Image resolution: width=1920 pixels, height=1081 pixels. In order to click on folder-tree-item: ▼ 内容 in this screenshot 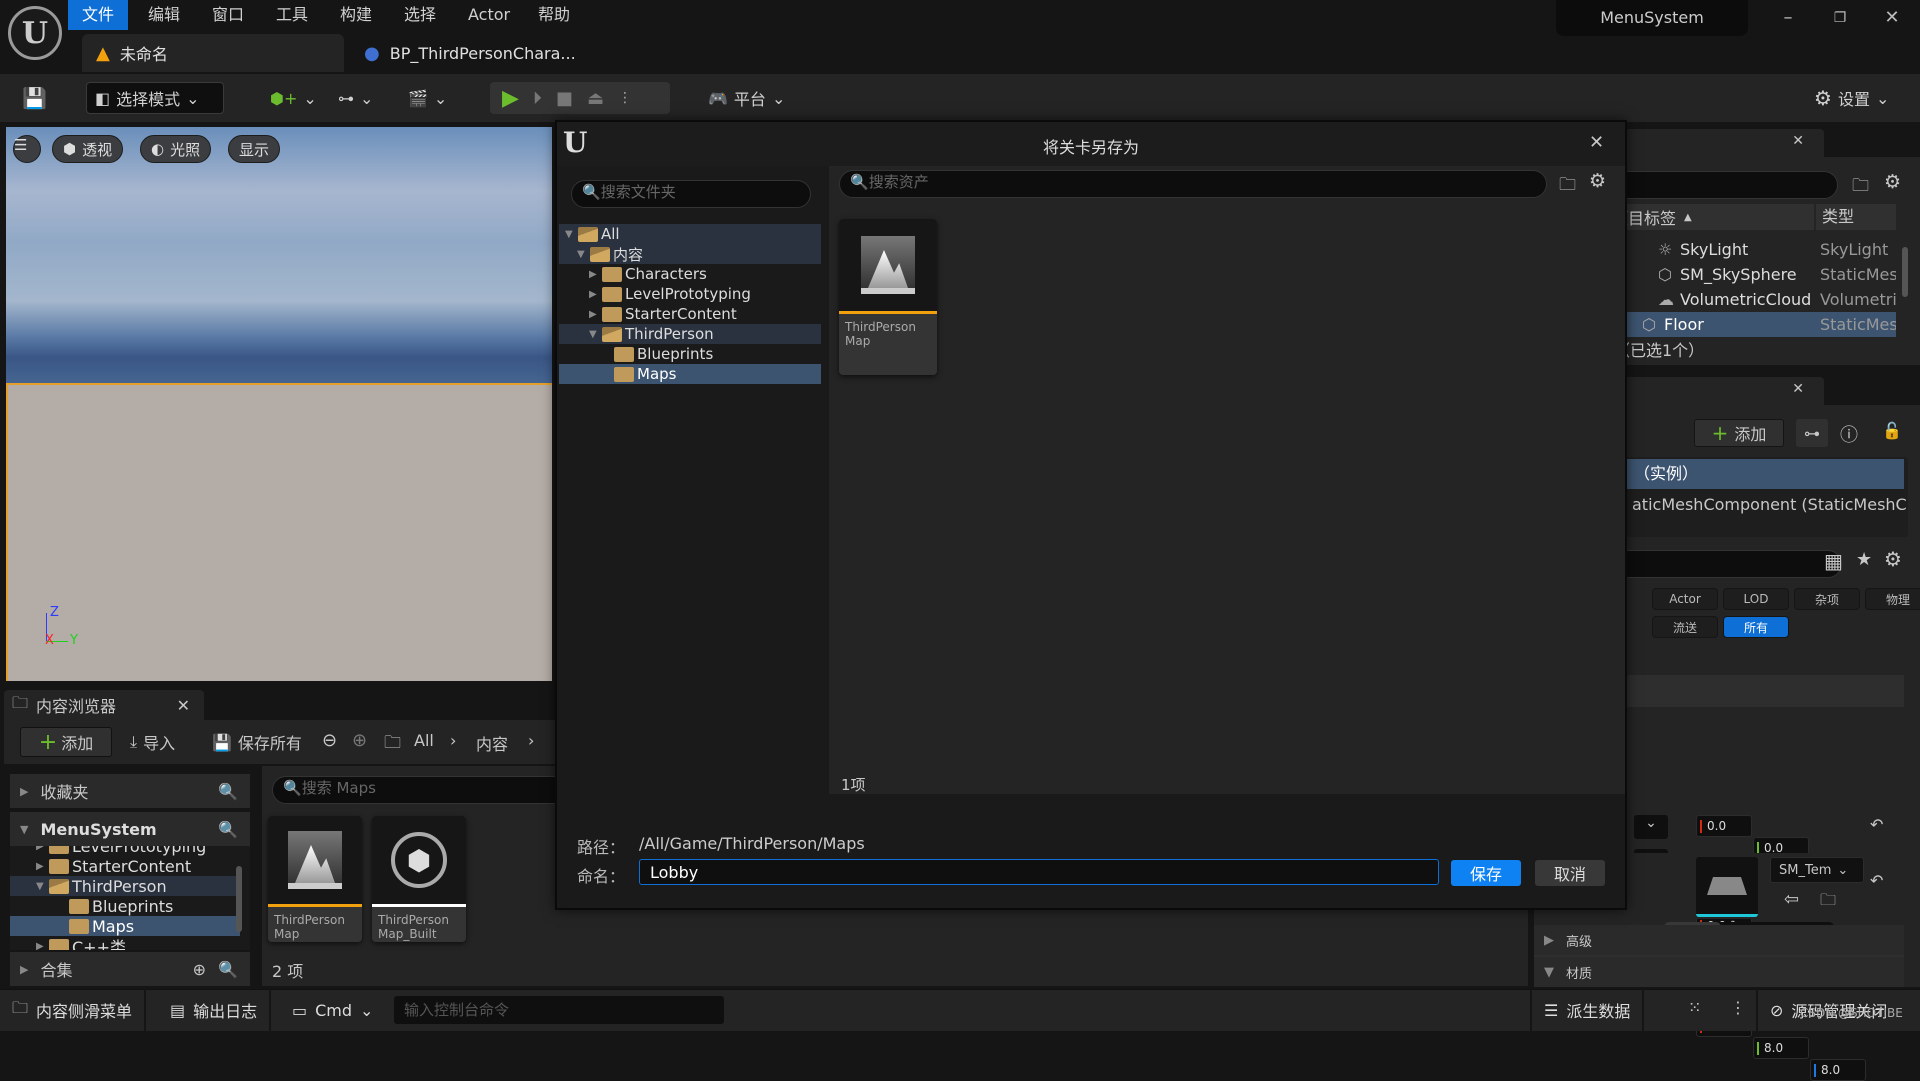, I will do `click(690, 254)`.